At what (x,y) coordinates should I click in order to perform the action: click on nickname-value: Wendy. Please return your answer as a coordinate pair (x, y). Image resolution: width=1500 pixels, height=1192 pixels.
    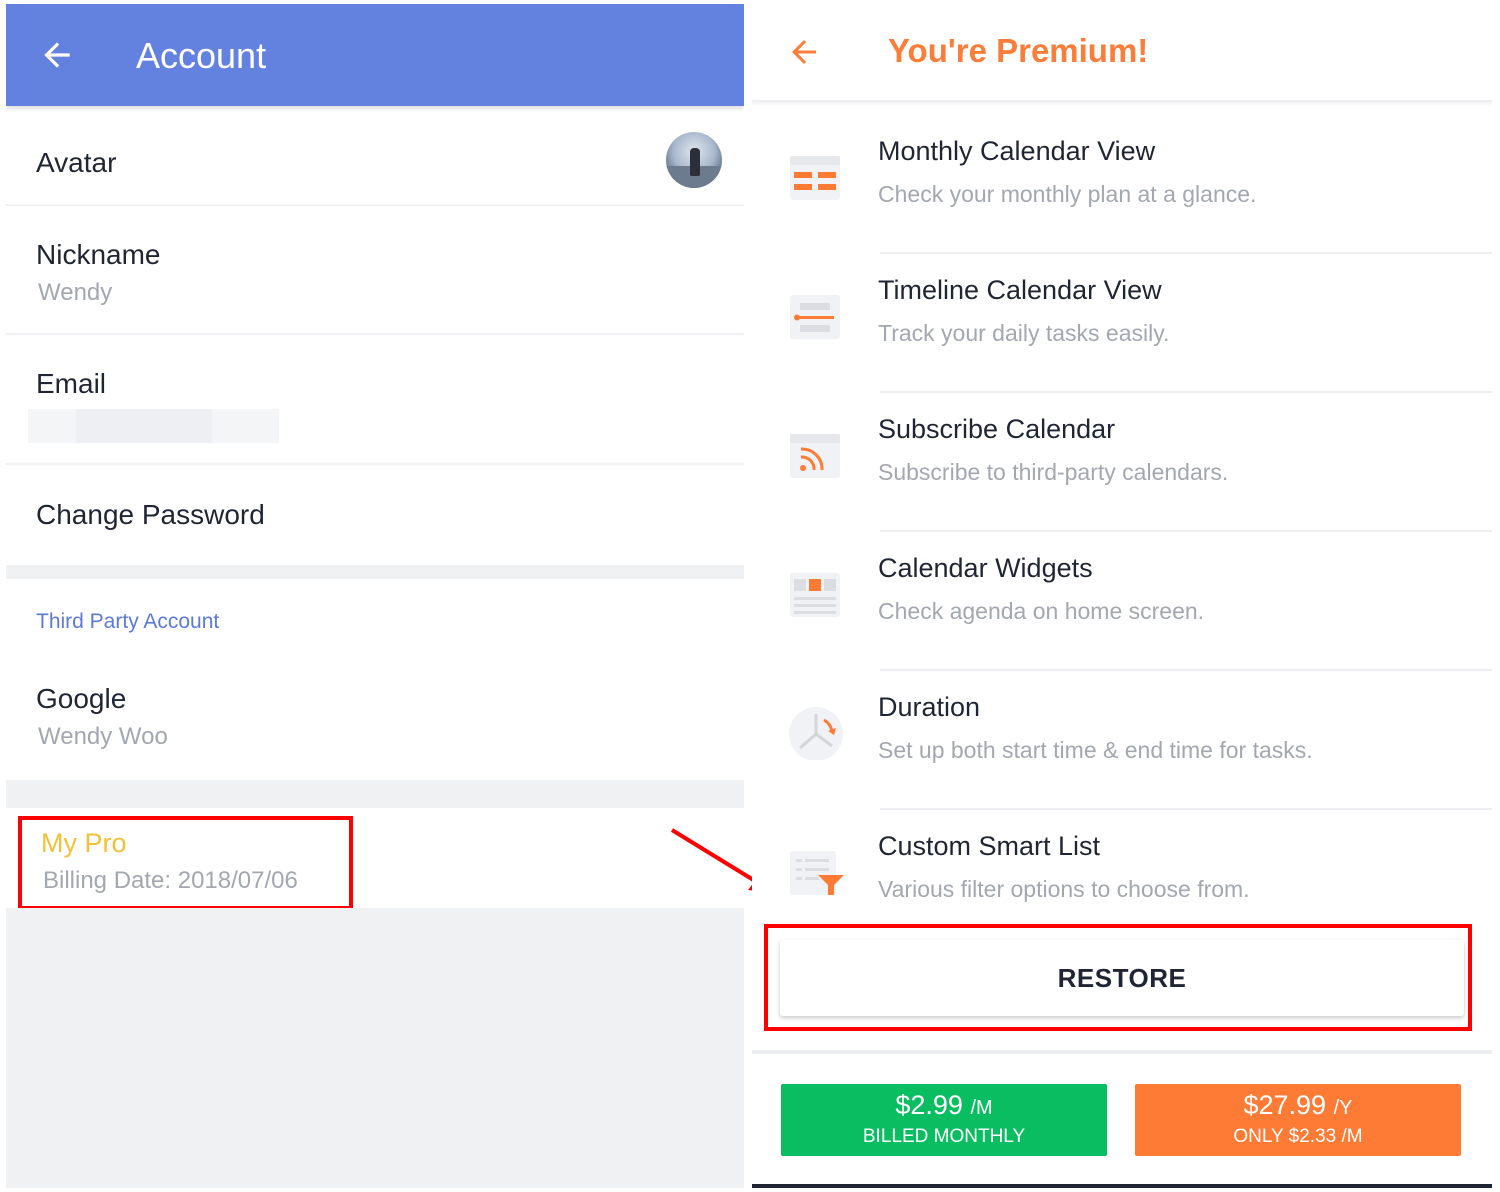
    Looking at the image, I should click on (75, 292).